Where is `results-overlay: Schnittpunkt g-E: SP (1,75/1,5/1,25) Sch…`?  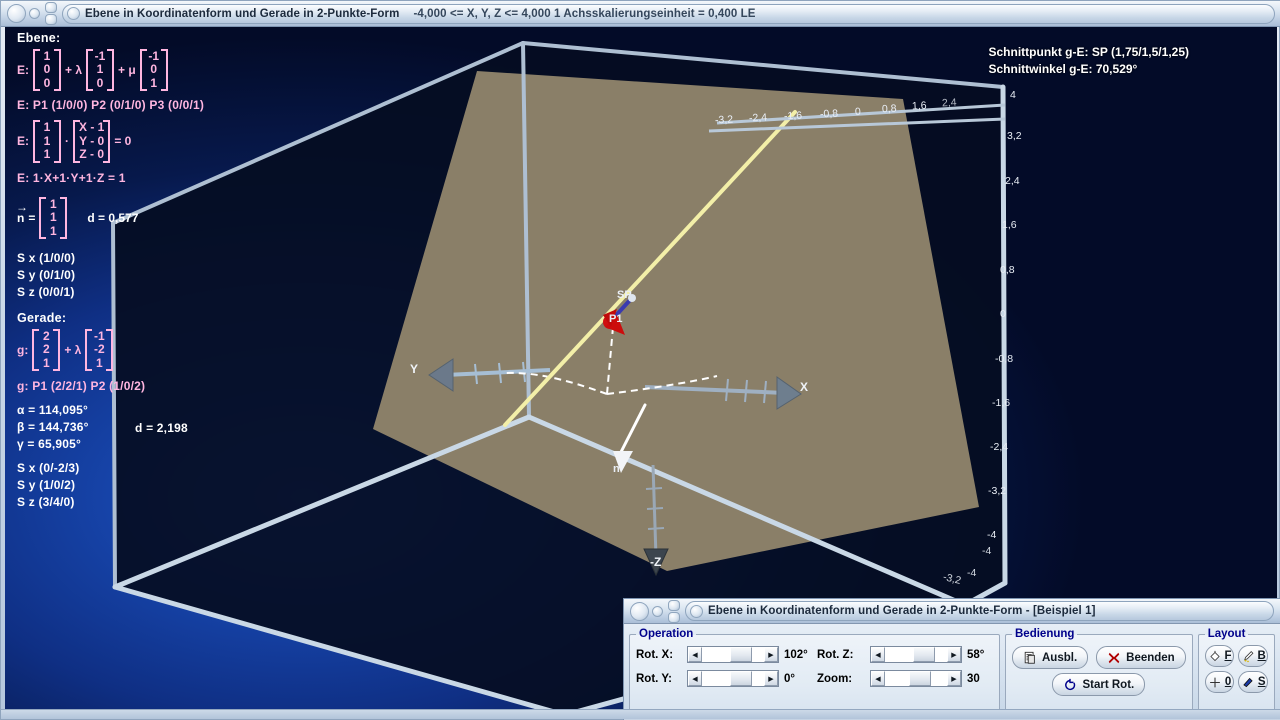
results-overlay: Schnittpunkt g-E: SP (1,75/1,5/1,25) Sch… is located at coordinates (1089, 62).